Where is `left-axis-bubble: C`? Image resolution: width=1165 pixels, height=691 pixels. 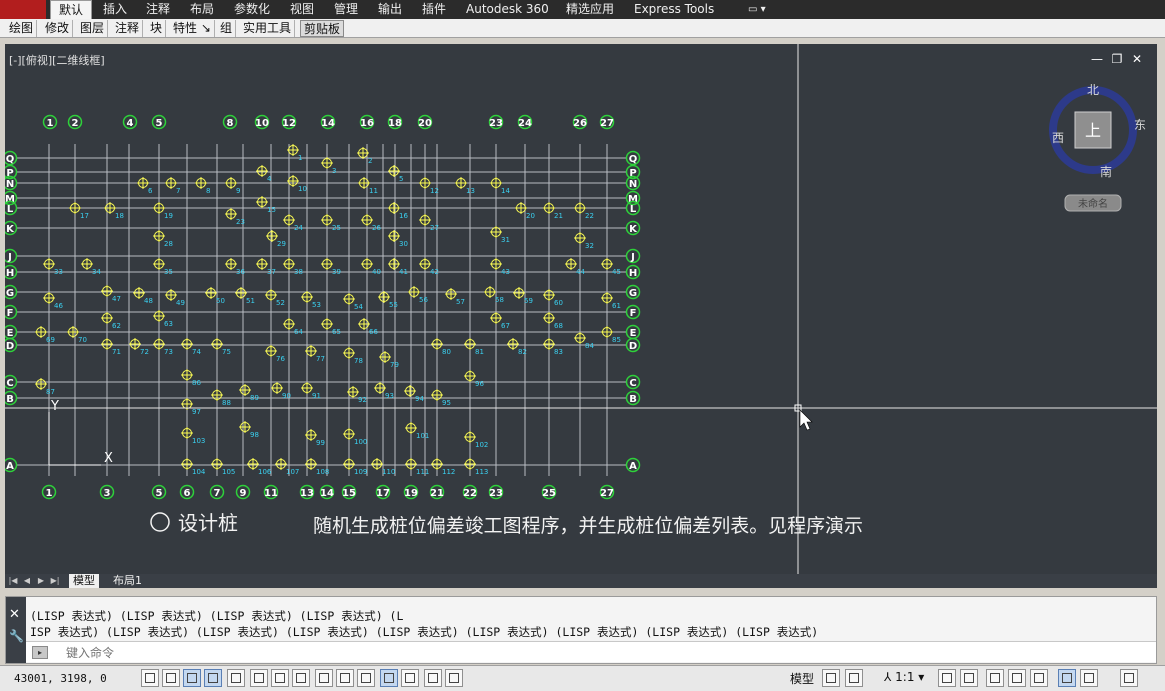
left-axis-bubble: C is located at coordinates (11, 382).